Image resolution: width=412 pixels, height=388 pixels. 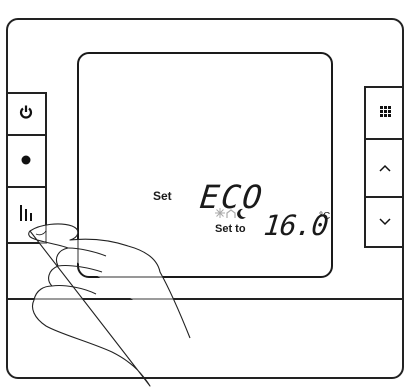 I want to click on dot-icon, so click(x=26, y=161).